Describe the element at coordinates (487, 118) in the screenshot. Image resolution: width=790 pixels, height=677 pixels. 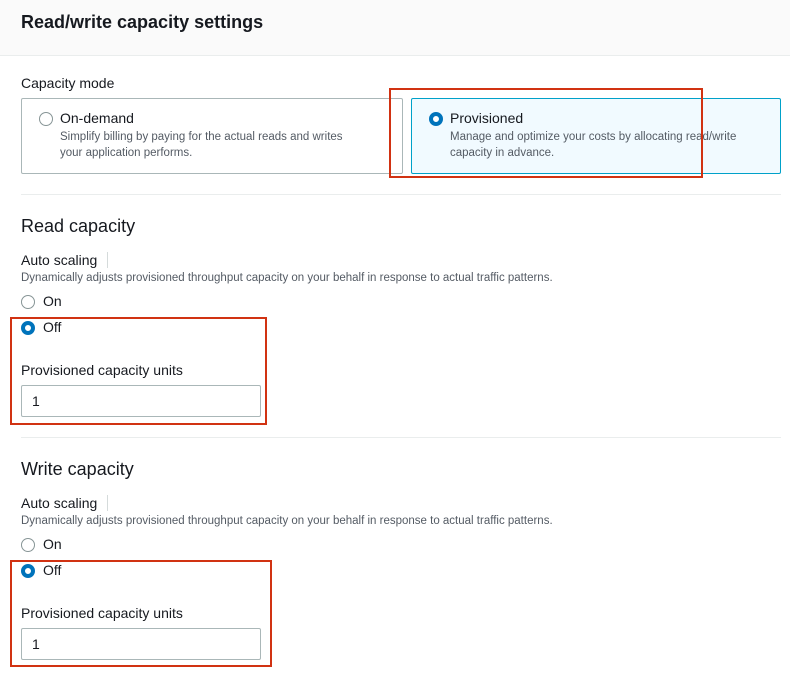
I see `provisioned-title: Provisioned` at that location.